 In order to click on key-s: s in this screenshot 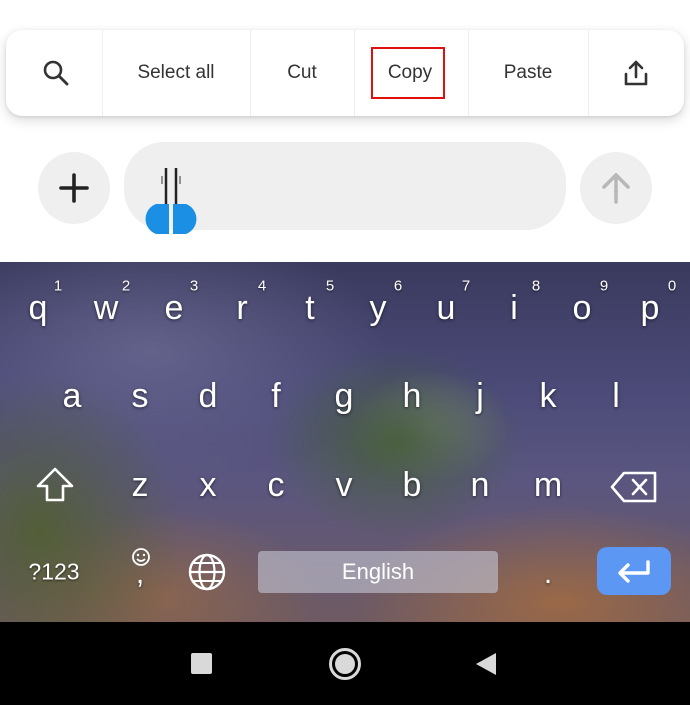, I will do `click(140, 396)`.